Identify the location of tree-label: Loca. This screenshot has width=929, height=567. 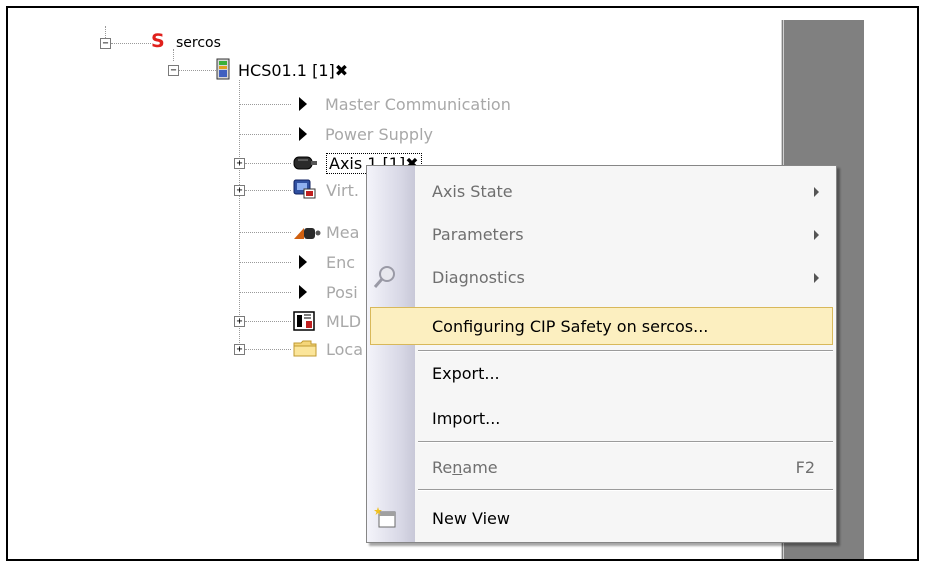
(345, 349).